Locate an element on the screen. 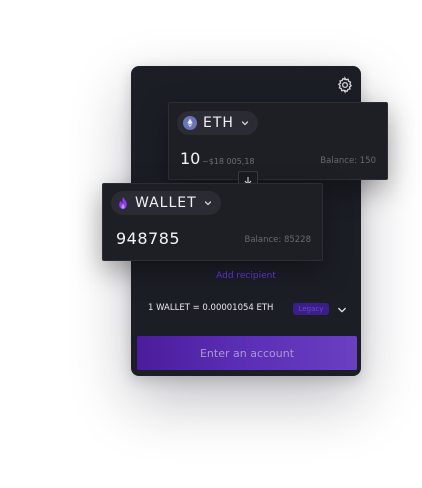 The width and height of the screenshot is (422, 488). eth-icon is located at coordinates (190, 123).